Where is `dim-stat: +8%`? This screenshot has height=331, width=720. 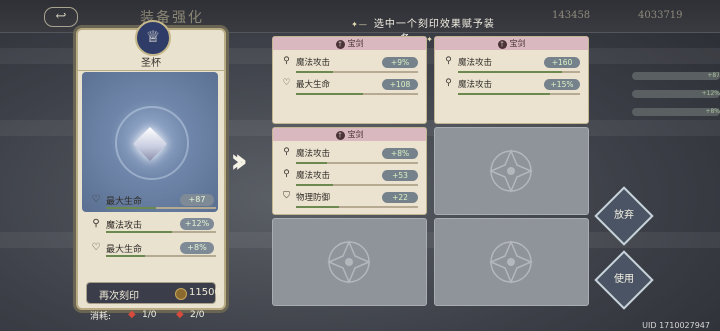
dim-stat: +8% is located at coordinates (676, 112).